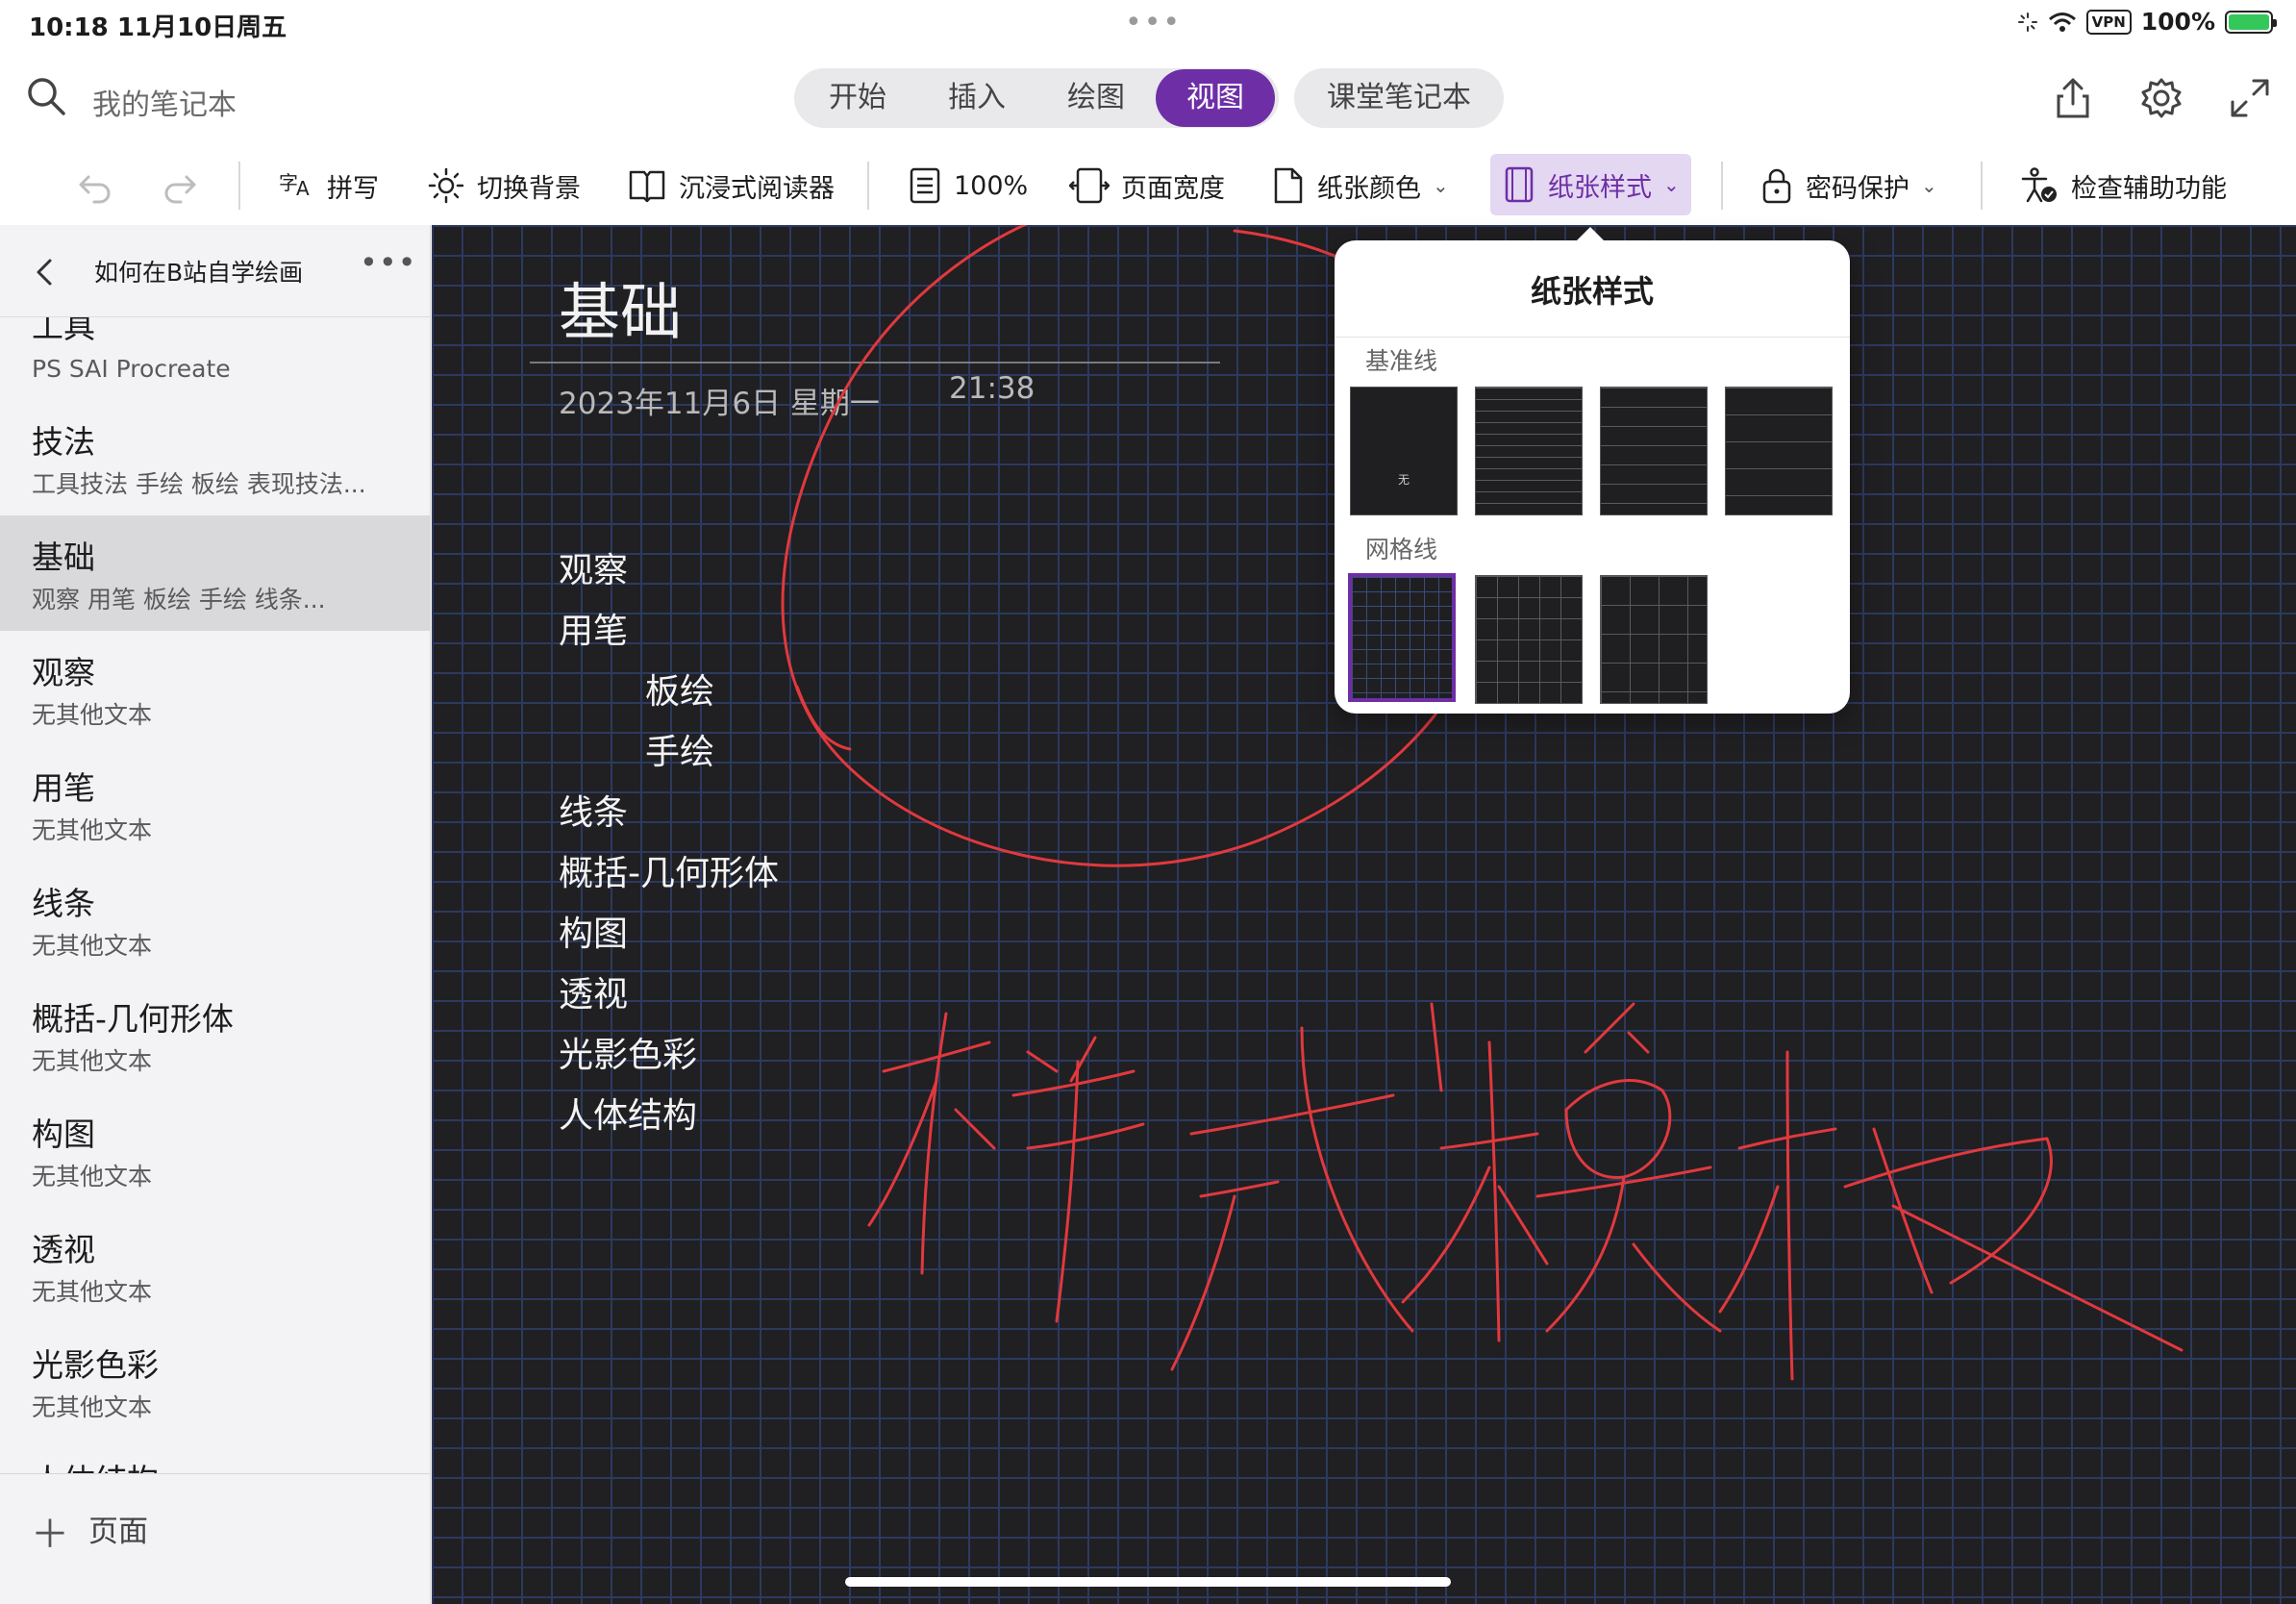 The image size is (2296, 1604). What do you see at coordinates (991, 185) in the screenshot?
I see `zoom-label: 100%` at bounding box center [991, 185].